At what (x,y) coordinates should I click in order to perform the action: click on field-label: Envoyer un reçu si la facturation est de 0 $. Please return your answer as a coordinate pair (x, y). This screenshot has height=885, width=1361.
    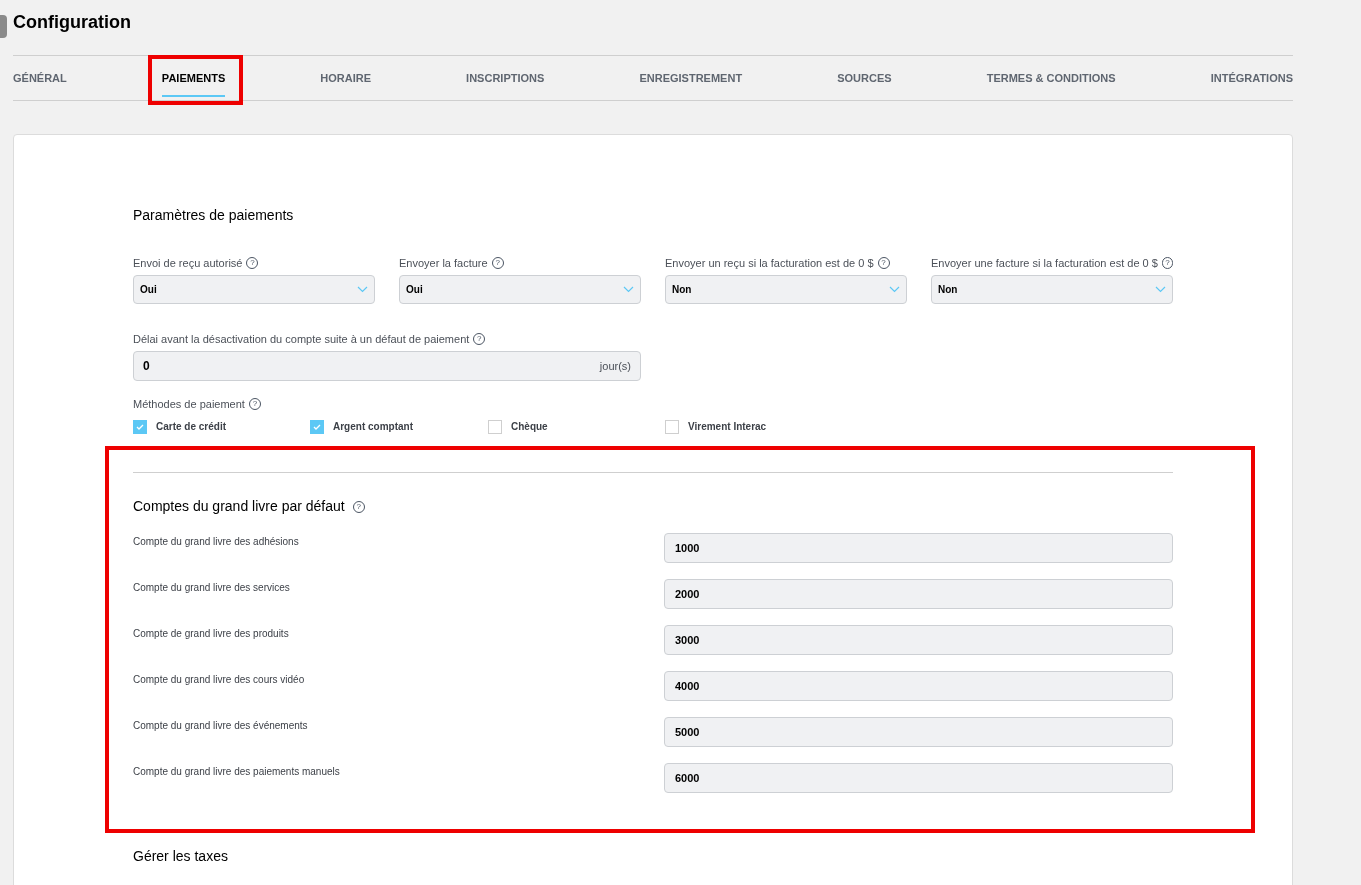
    Looking at the image, I should click on (769, 263).